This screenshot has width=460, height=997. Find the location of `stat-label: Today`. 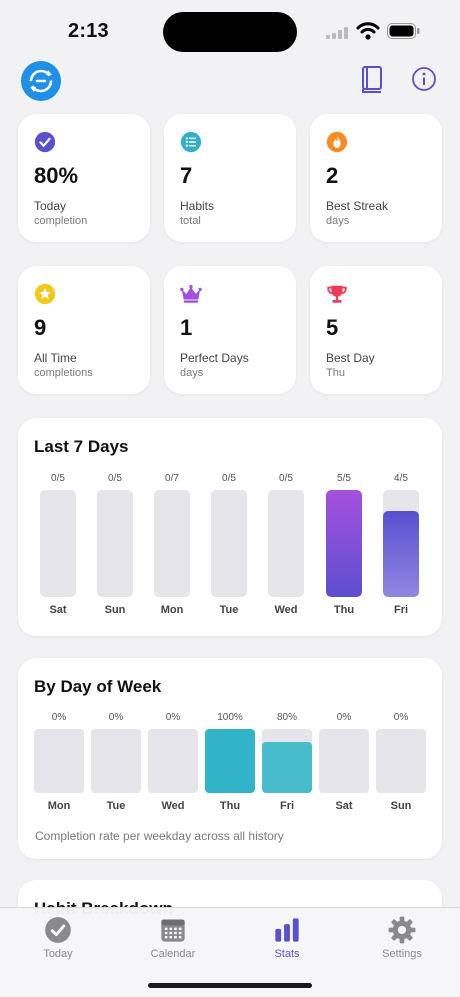

stat-label: Today is located at coordinates (50, 206).